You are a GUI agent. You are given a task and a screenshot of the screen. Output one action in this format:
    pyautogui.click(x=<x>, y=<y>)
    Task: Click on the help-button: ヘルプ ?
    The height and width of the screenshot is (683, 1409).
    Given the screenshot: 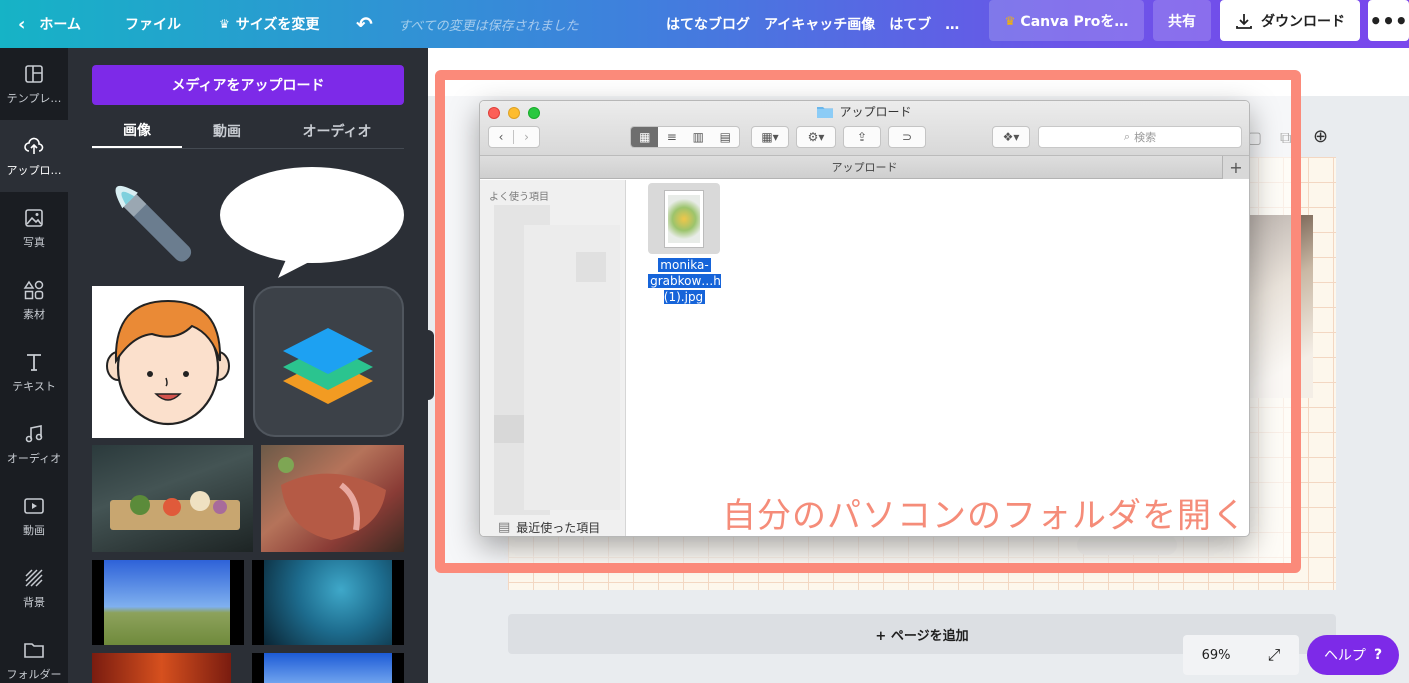 What is the action you would take?
    pyautogui.click(x=1353, y=655)
    